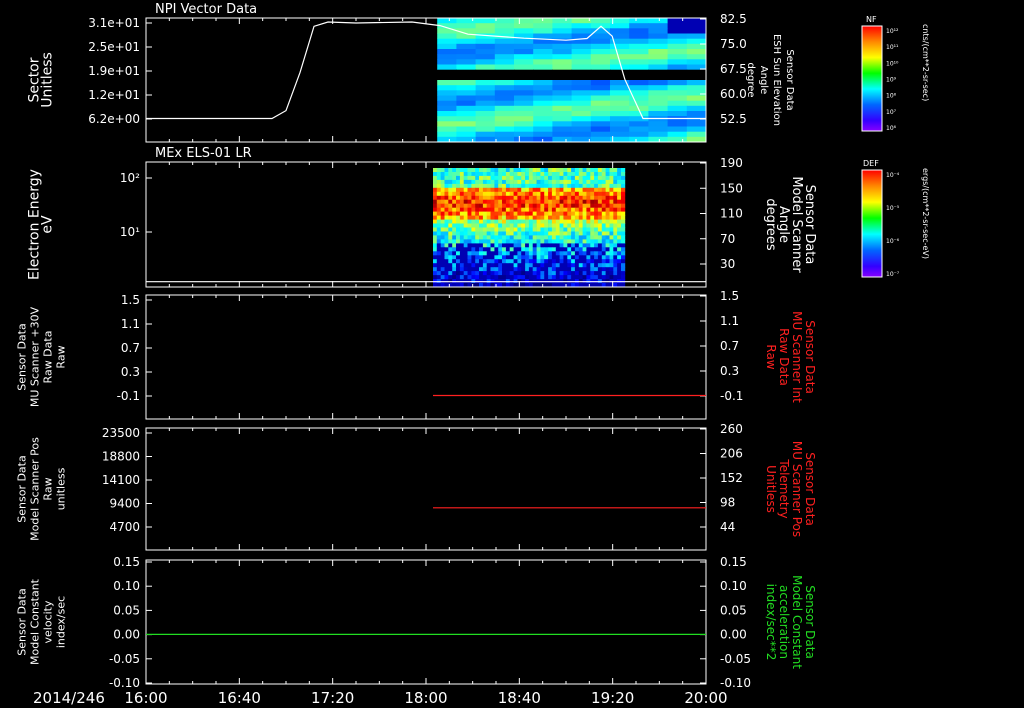  Describe the element at coordinates (126, 635) in the screenshot. I see `y-tick-label-left: 0.00` at that location.